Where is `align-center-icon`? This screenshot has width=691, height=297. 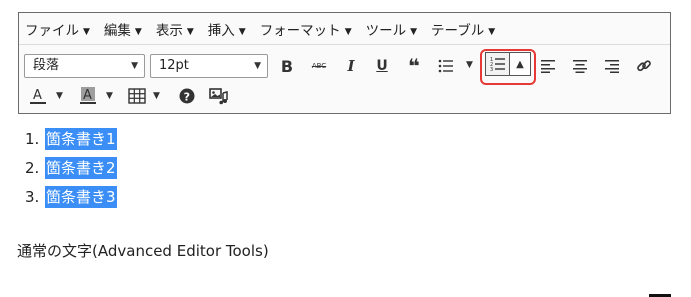
align-center-icon is located at coordinates (580, 66).